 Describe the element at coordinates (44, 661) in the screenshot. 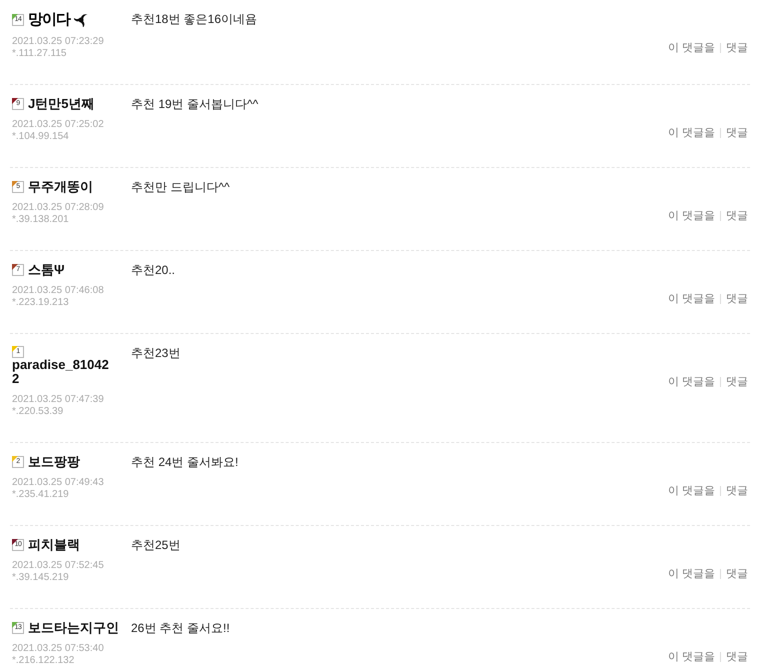

I see `ip-address: *.216.122.132` at that location.